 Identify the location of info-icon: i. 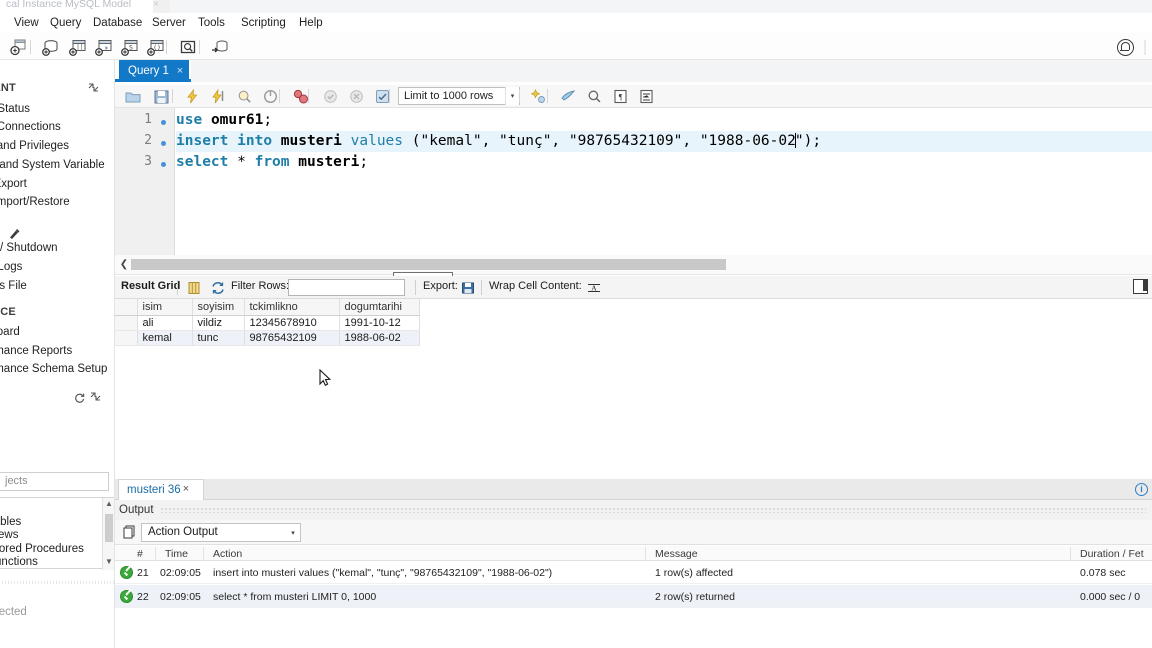
(1141, 489).